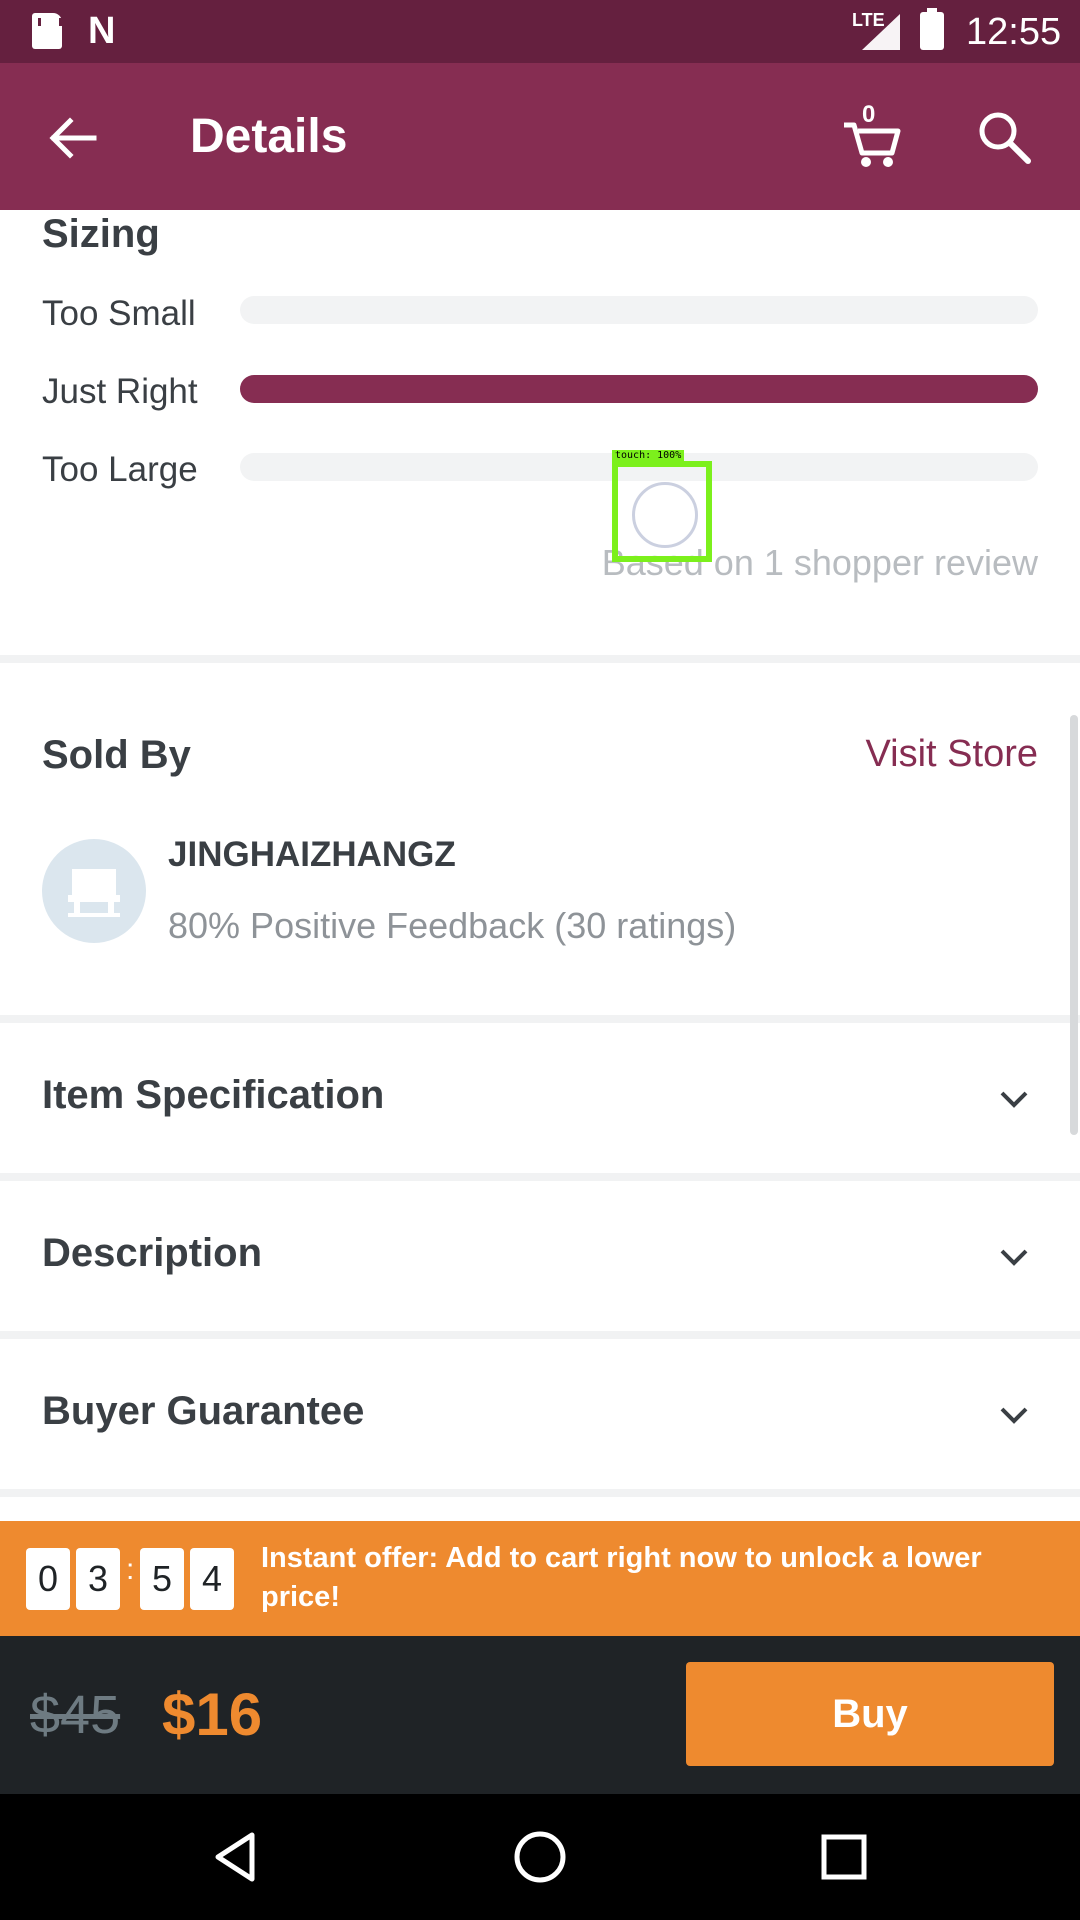  I want to click on store-avatar, so click(94, 891).